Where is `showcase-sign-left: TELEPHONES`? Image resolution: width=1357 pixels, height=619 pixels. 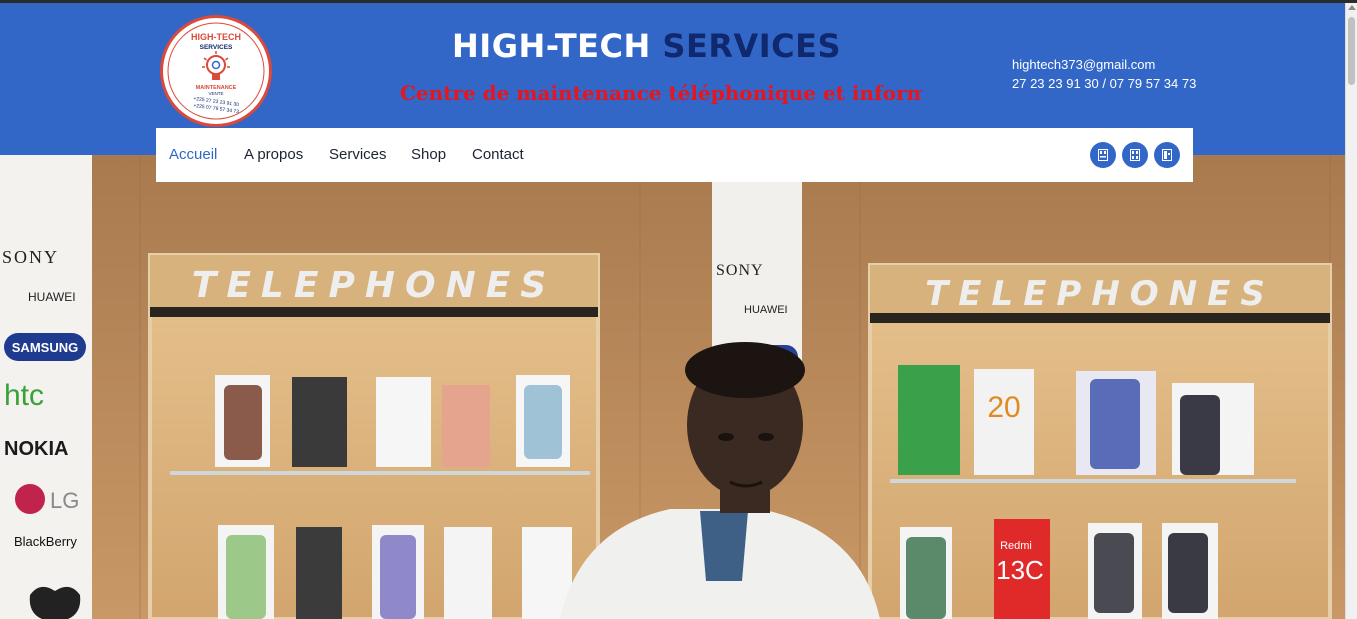 showcase-sign-left: TELEPHONES is located at coordinates (374, 285).